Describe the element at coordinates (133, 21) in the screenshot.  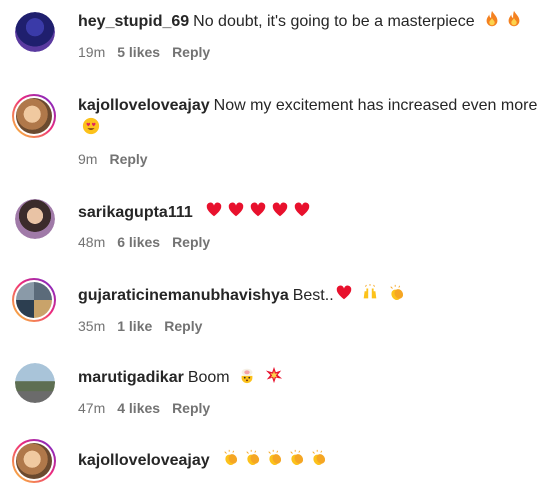
I see `comment-username: hey_stupid_69` at that location.